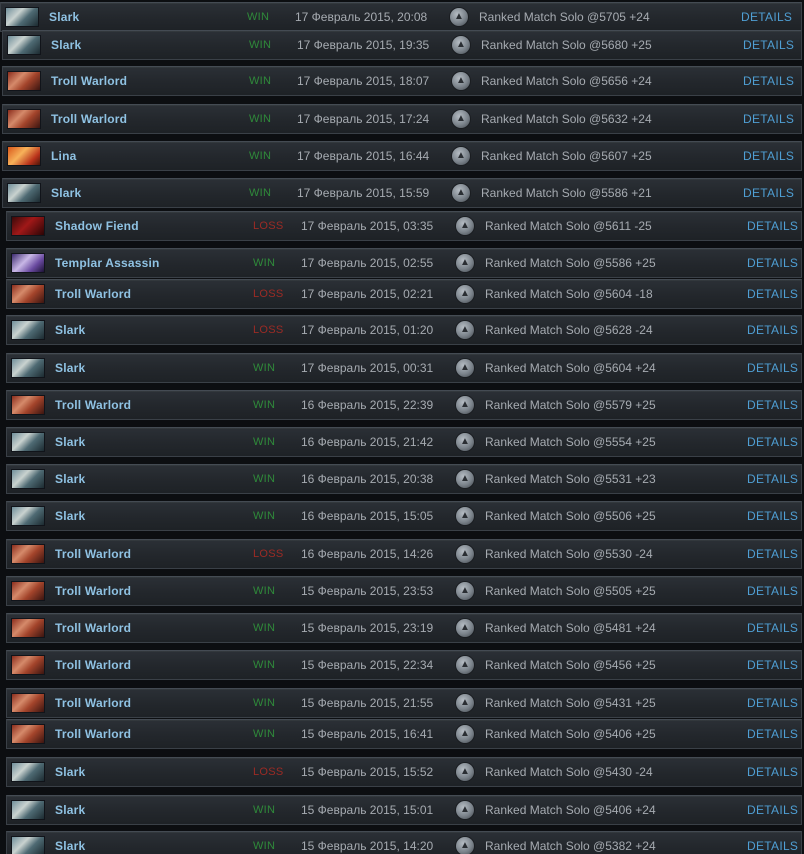 This screenshot has height=854, width=804. I want to click on match-mode: Ranked Match Solo @5705 +24, so click(564, 17).